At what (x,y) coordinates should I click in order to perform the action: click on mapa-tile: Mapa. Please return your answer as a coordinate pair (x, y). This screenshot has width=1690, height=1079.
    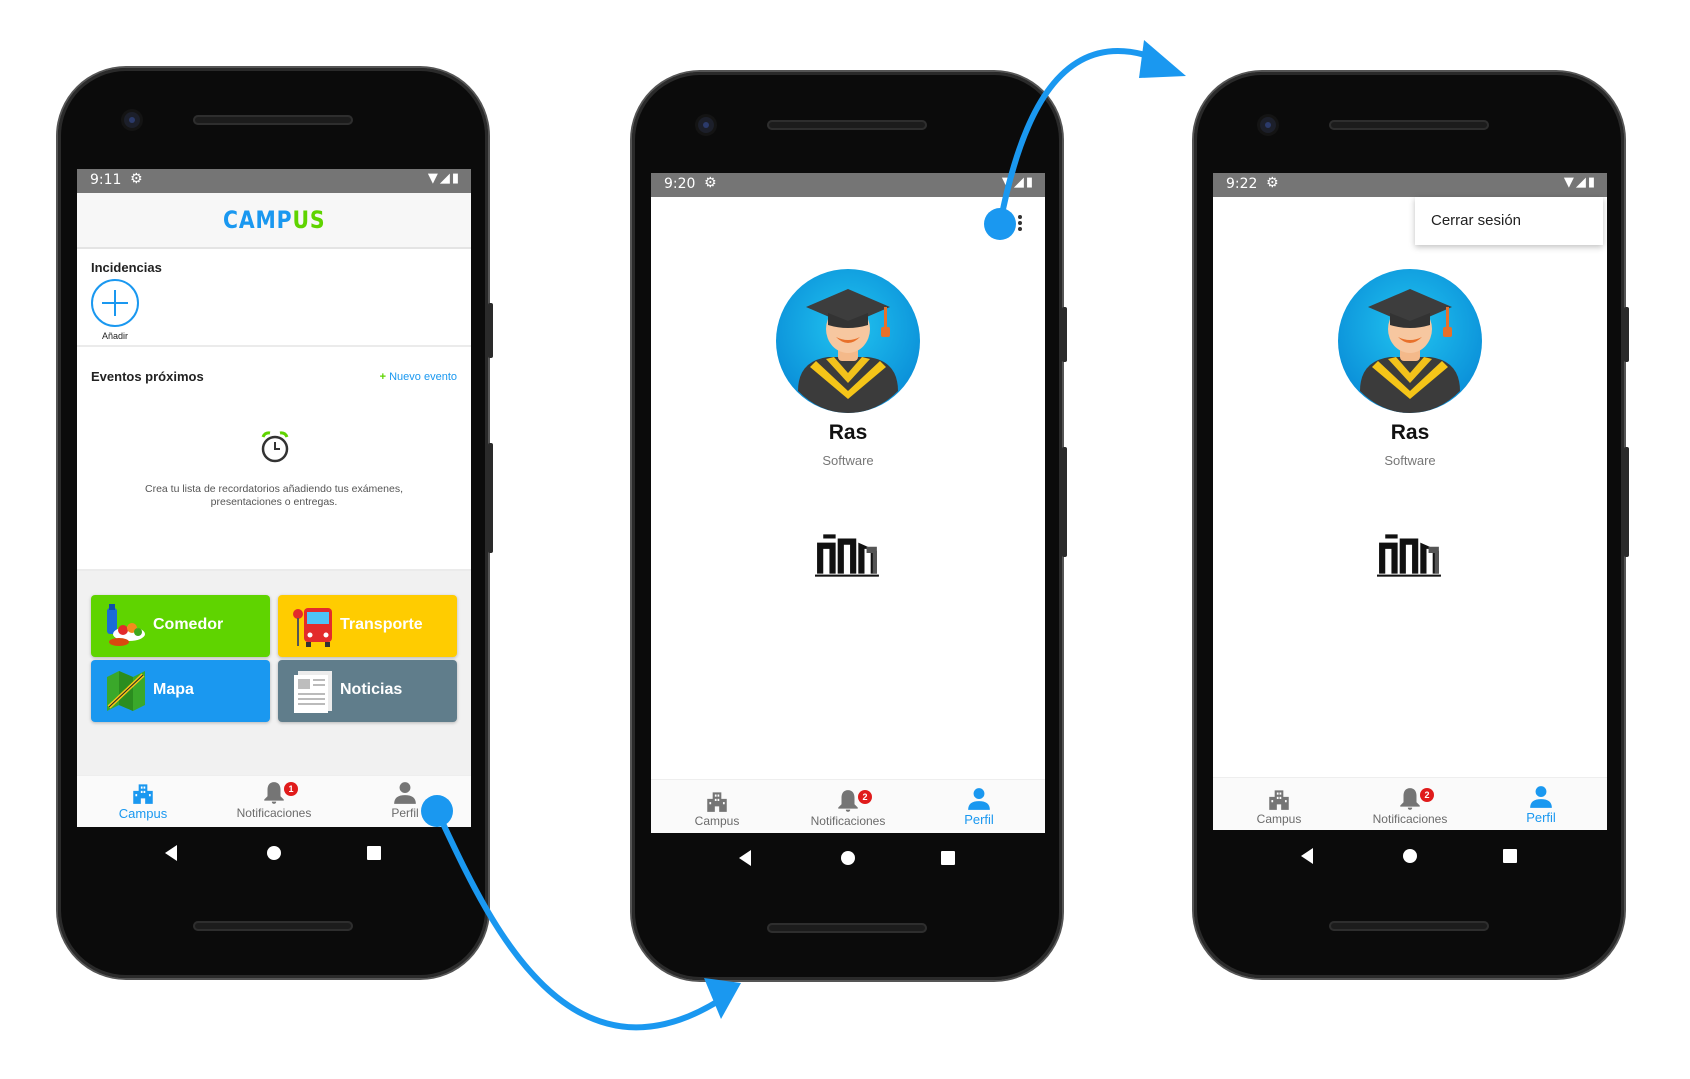
    Looking at the image, I should click on (180, 691).